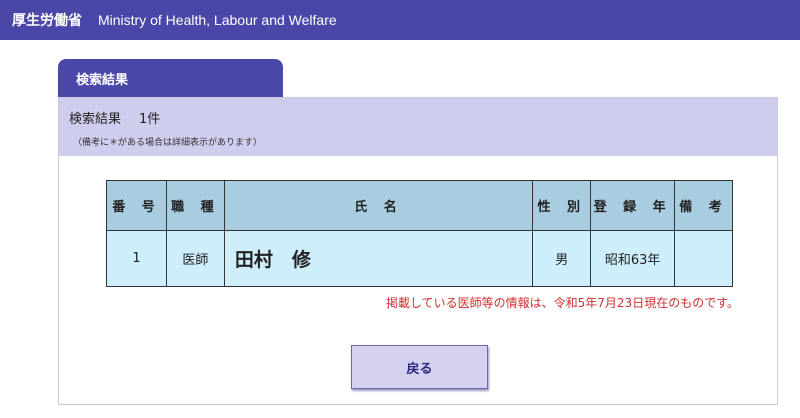 The width and height of the screenshot is (800, 418). Describe the element at coordinates (378, 205) in the screenshot. I see `header-name: 氏 名` at that location.